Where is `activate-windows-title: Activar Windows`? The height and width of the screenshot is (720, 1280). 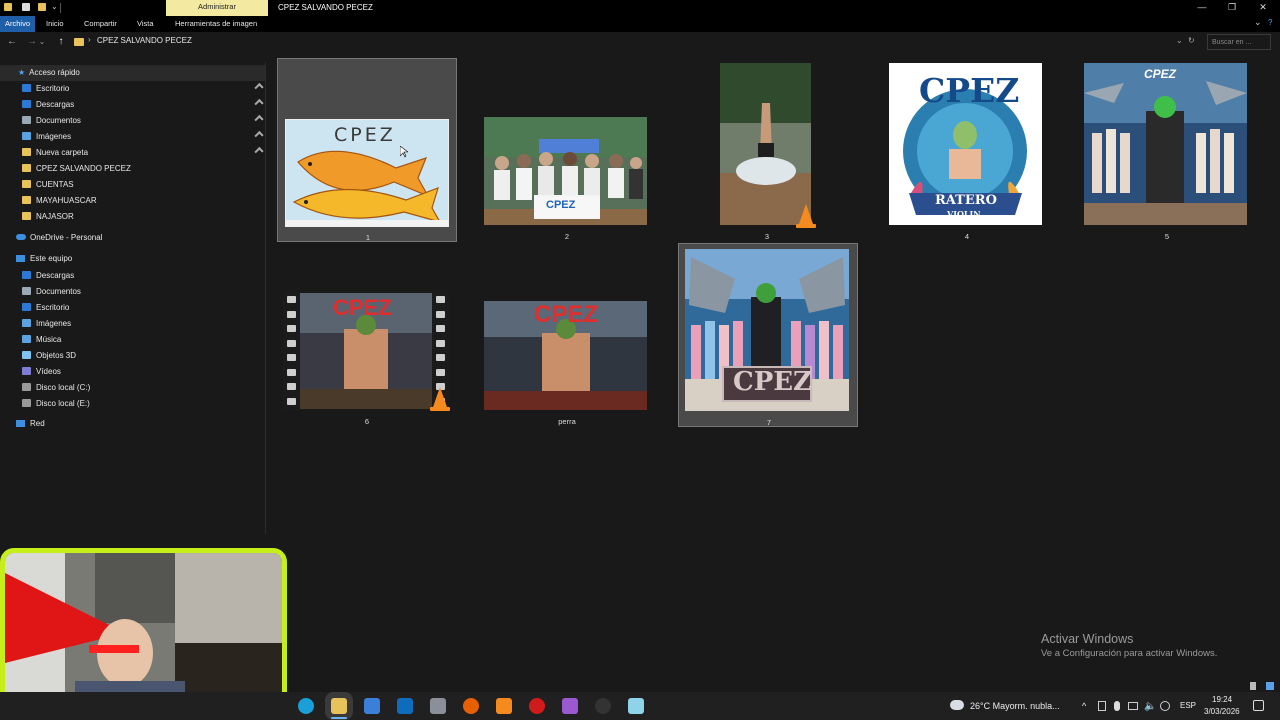 activate-windows-title: Activar Windows is located at coordinates (1087, 639).